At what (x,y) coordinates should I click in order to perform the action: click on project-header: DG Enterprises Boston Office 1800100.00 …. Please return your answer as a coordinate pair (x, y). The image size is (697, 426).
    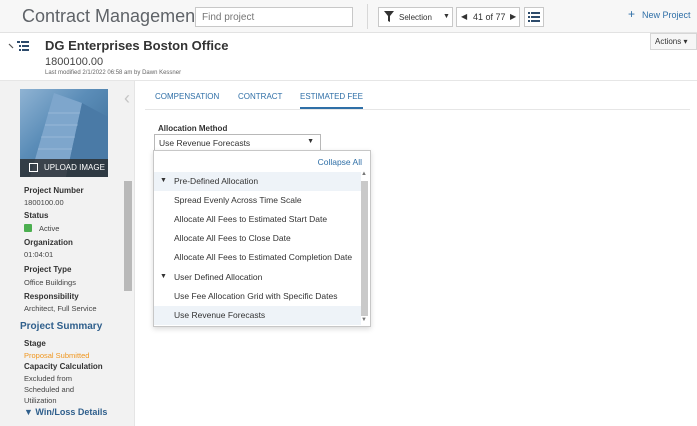
    Looking at the image, I should click on (348, 57).